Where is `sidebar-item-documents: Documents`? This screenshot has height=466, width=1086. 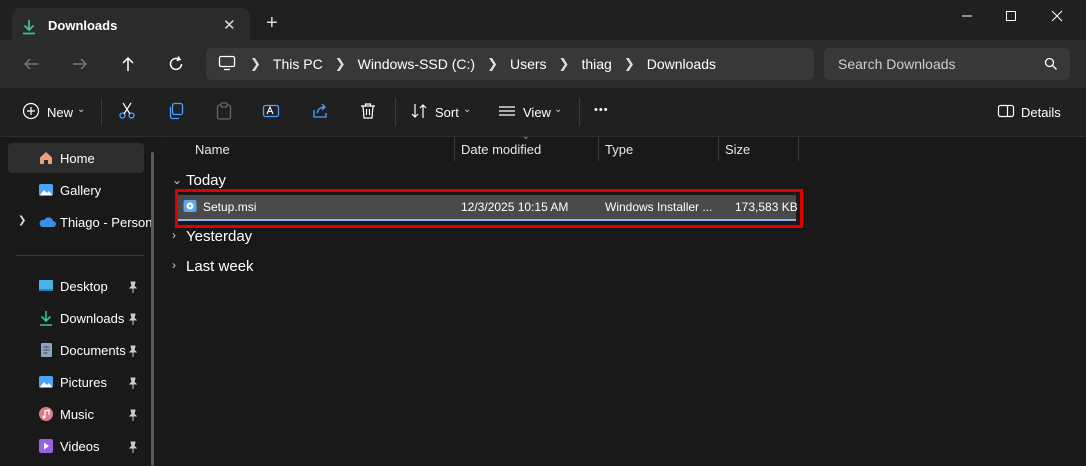 sidebar-item-documents: Documents is located at coordinates (76, 350).